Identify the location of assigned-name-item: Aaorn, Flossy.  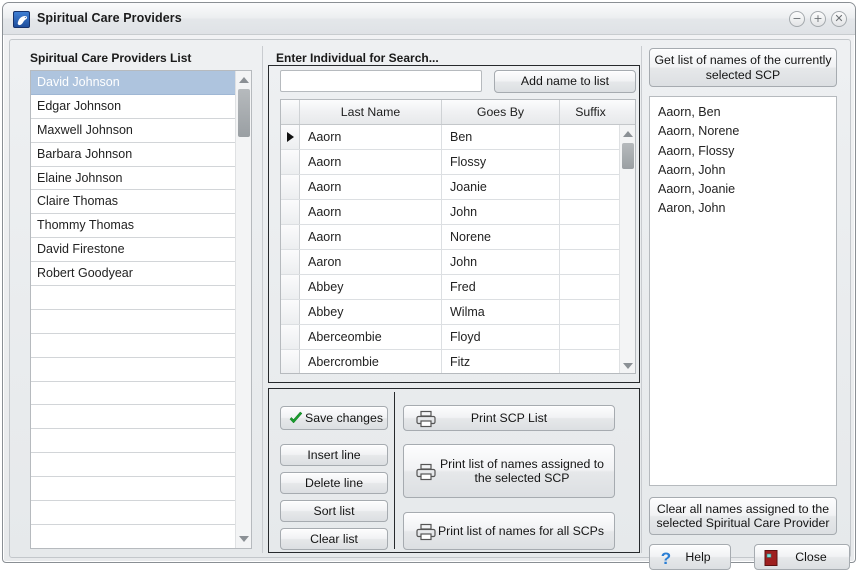
(747, 151).